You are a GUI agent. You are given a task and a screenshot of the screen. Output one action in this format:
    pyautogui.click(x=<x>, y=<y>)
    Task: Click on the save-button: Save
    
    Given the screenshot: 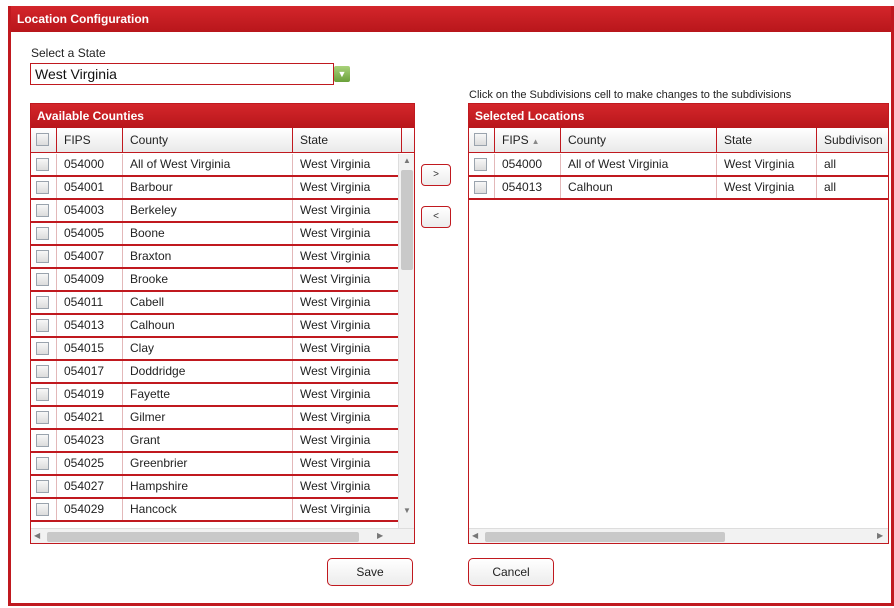 What is the action you would take?
    pyautogui.click(x=370, y=572)
    